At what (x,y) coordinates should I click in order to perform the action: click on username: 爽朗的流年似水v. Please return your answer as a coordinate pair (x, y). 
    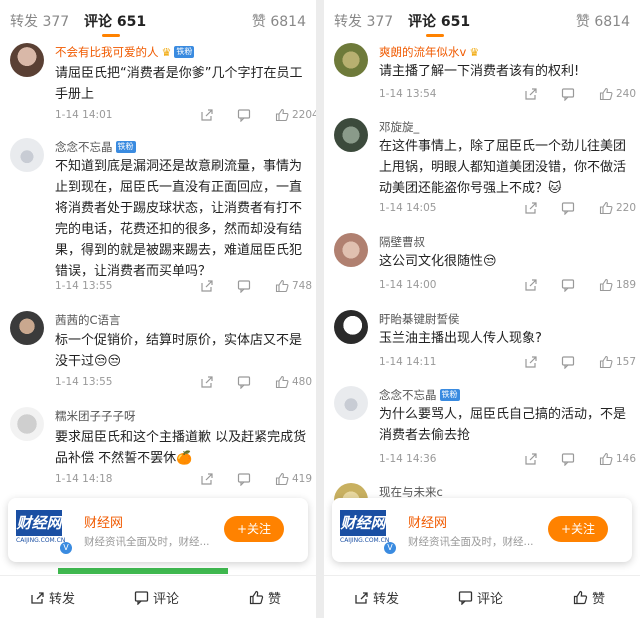
    Looking at the image, I should click on (422, 52).